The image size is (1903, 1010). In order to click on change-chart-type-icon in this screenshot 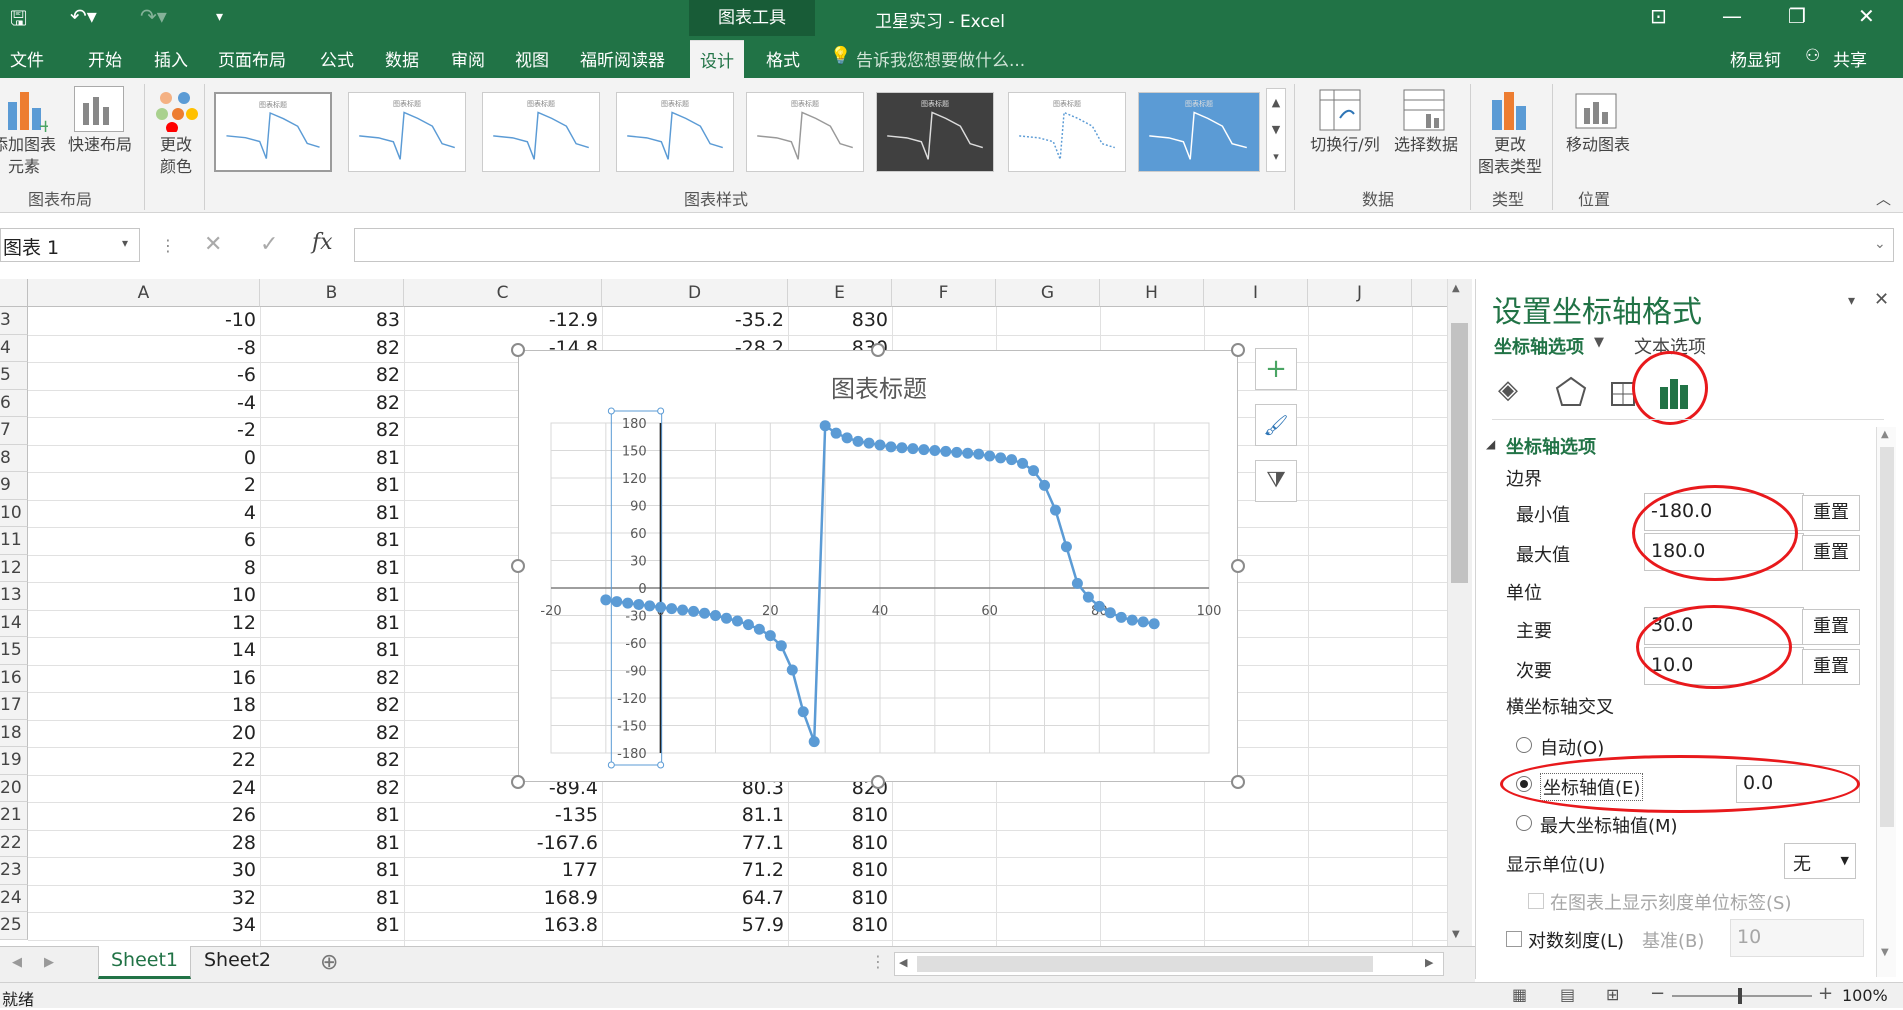, I will do `click(1510, 110)`.